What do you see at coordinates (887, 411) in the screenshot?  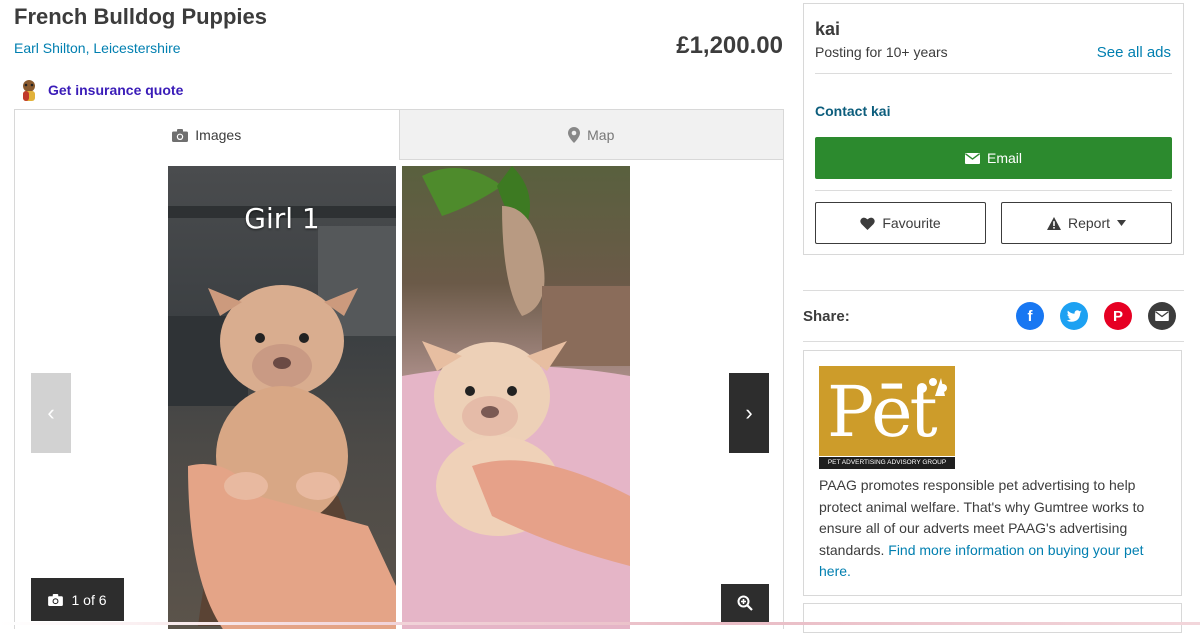 I see `pet-logo-icon: Pēt` at bounding box center [887, 411].